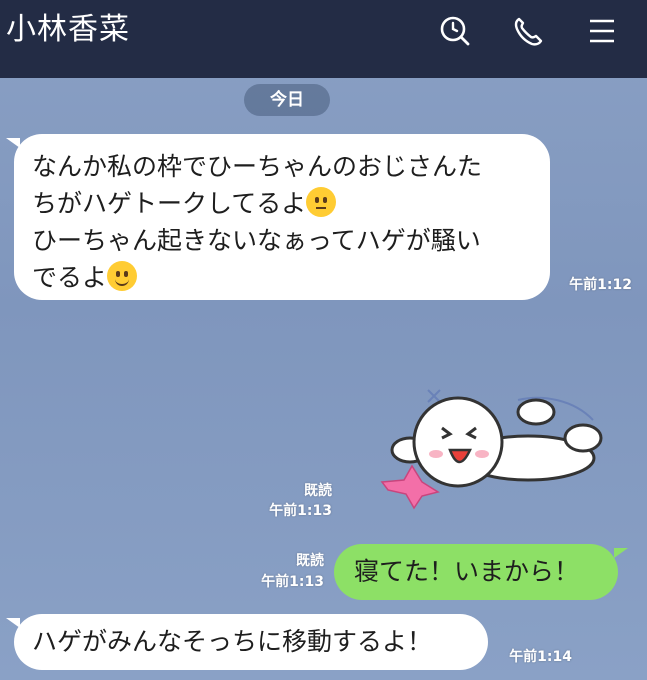 This screenshot has width=647, height=680. What do you see at coordinates (122, 276) in the screenshot?
I see `smiling-face-icon` at bounding box center [122, 276].